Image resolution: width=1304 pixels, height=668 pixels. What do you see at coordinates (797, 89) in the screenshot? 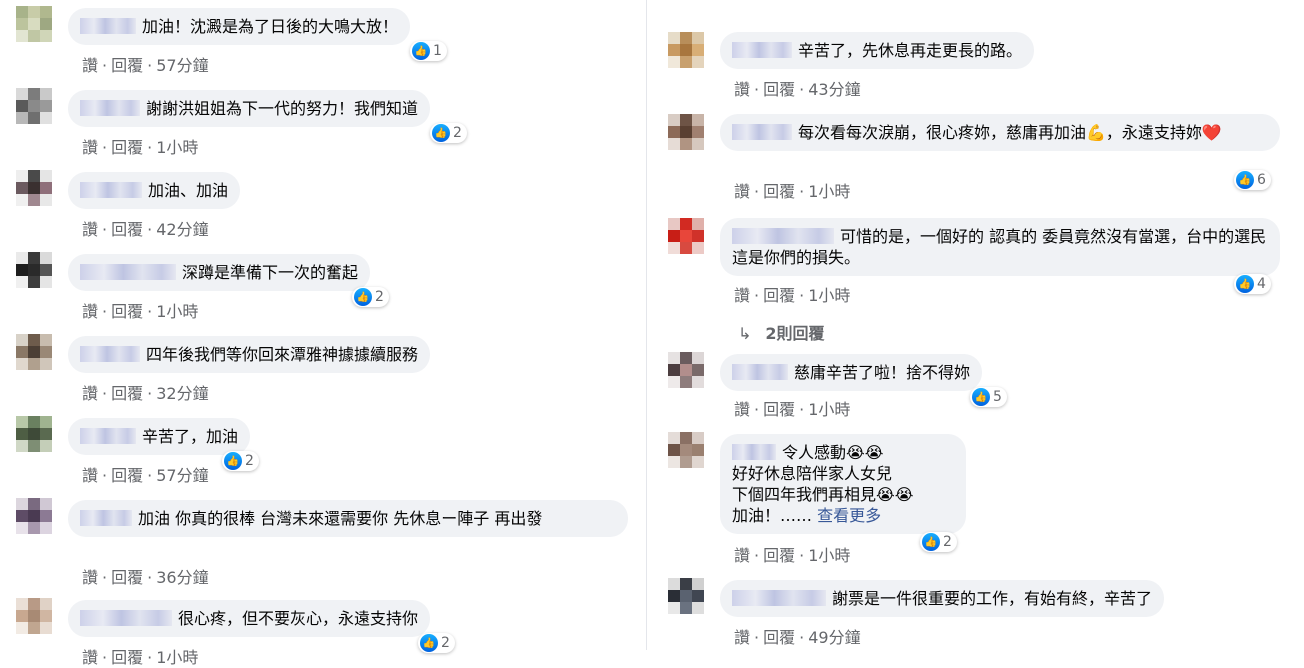
I see `comment-actions: 讚 · 回覆 · 43分鐘` at bounding box center [797, 89].